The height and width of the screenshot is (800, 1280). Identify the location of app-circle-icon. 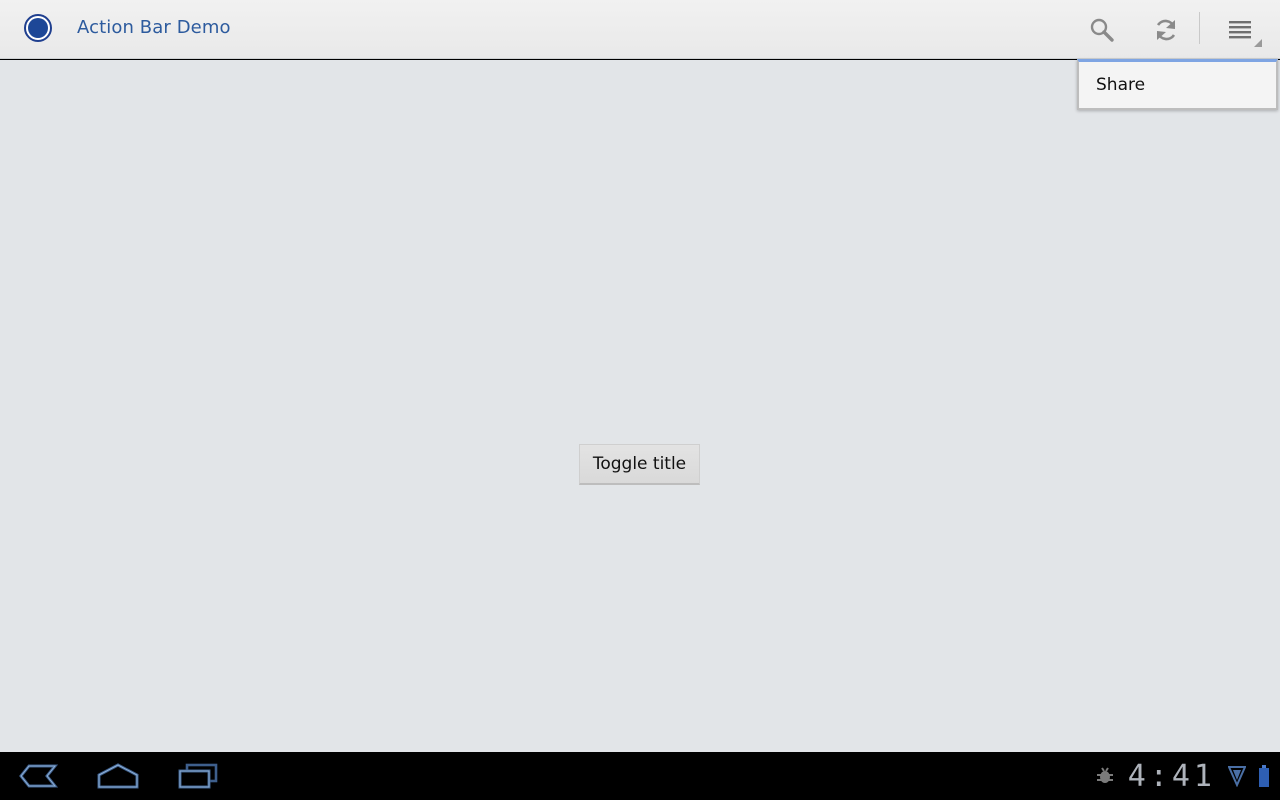
(38, 28).